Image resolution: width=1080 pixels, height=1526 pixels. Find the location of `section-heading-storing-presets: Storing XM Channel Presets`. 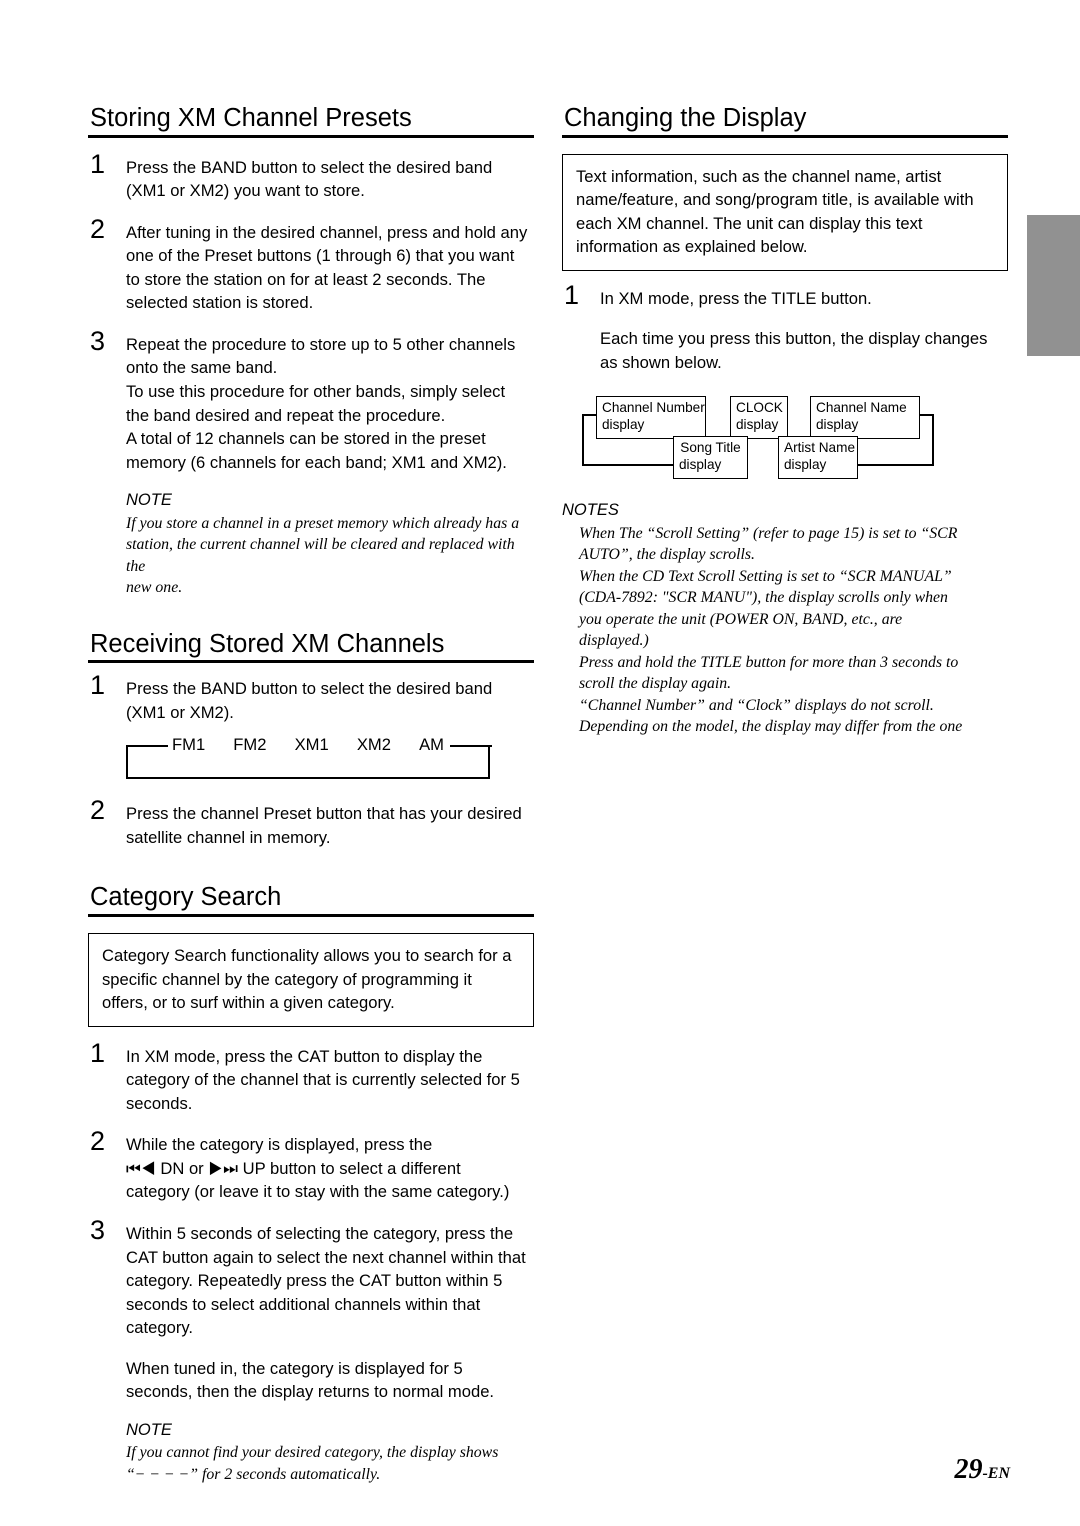

section-heading-storing-presets: Storing XM Channel Presets is located at coordinates (311, 121).